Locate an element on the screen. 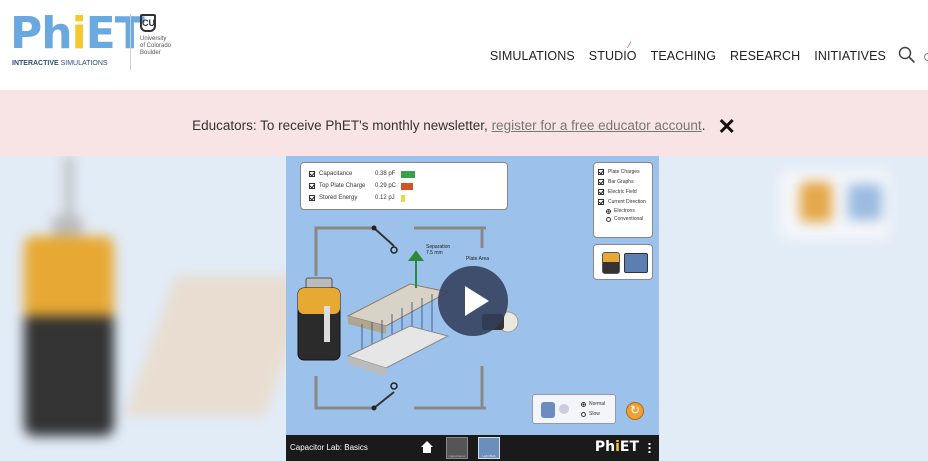 The height and width of the screenshot is (461, 928). cu-text: University of Colorado Boulder is located at coordinates (156, 46).